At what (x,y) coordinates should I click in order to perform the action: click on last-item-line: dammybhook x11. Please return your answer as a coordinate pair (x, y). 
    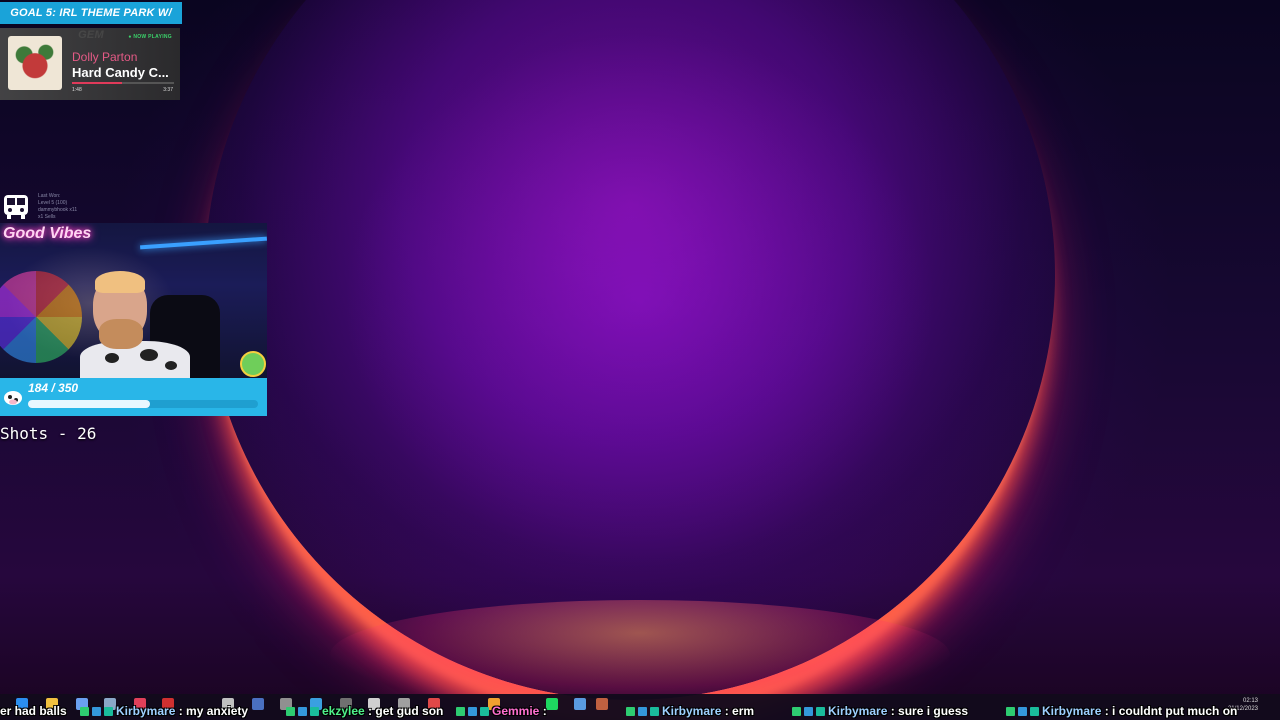
    Looking at the image, I should click on (58, 210).